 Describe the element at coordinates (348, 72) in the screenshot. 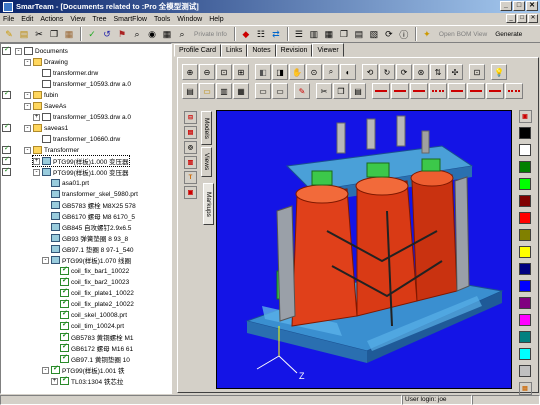

I see `shade-icon: ◐` at that location.